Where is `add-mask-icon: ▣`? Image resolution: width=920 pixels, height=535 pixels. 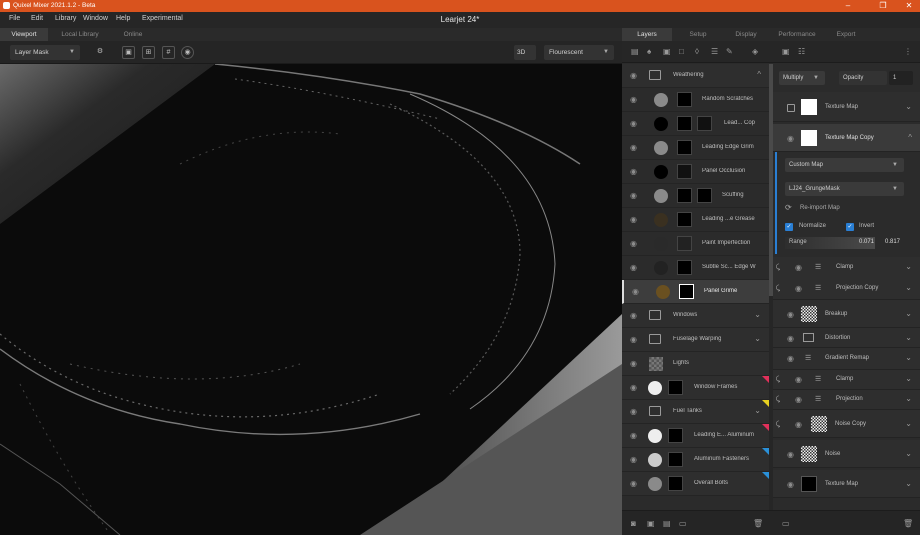 add-mask-icon: ▣ is located at coordinates (651, 523).